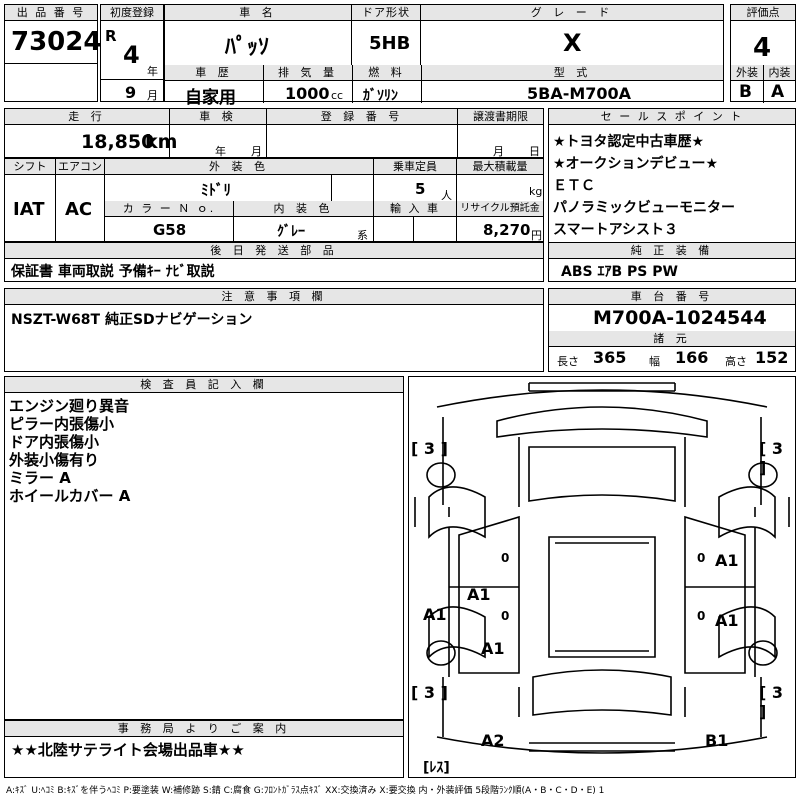 The height and width of the screenshot is (800, 800). I want to click on fuel-header: 燃 料, so click(387, 73).